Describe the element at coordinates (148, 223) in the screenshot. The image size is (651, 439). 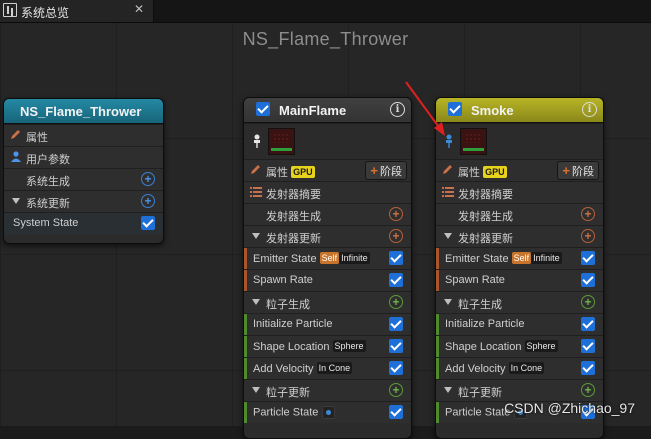
I see `system-state-checkbox` at that location.